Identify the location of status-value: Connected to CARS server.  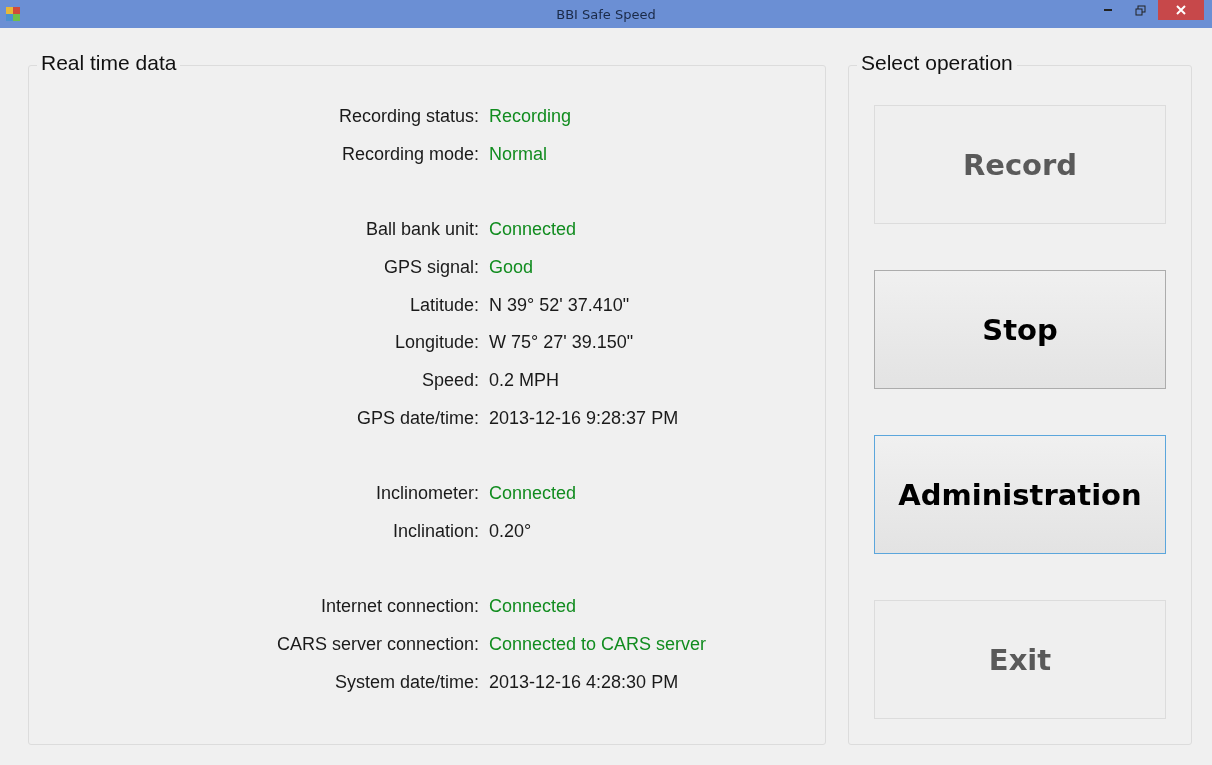
(598, 644).